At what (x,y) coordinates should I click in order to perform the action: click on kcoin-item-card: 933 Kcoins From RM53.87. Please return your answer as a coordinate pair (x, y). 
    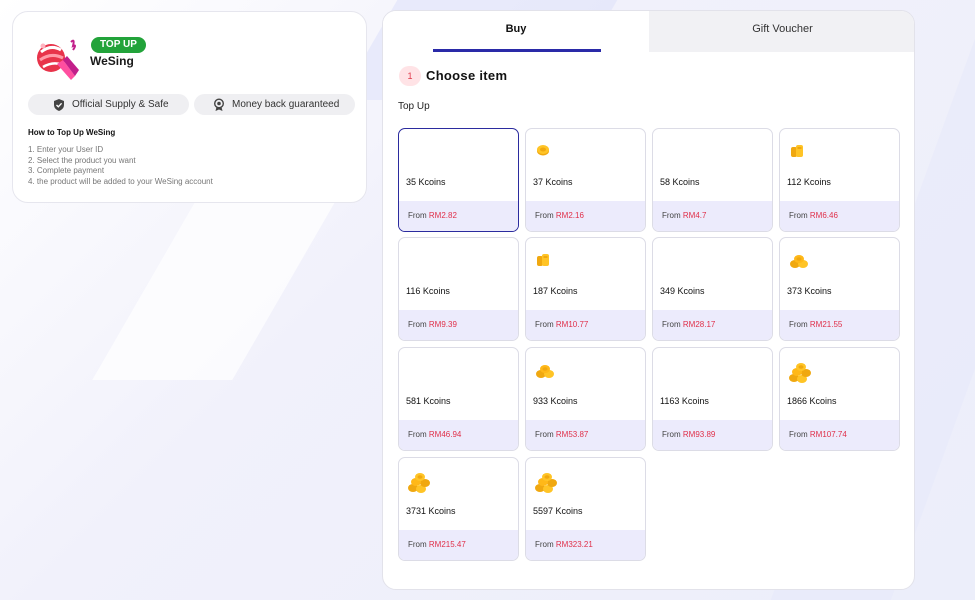
    Looking at the image, I should click on (585, 399).